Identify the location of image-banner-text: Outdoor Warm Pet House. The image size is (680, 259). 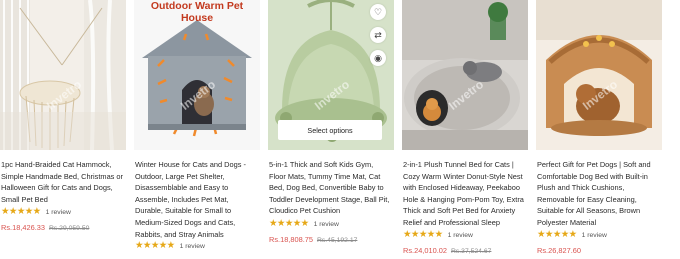
(197, 12).